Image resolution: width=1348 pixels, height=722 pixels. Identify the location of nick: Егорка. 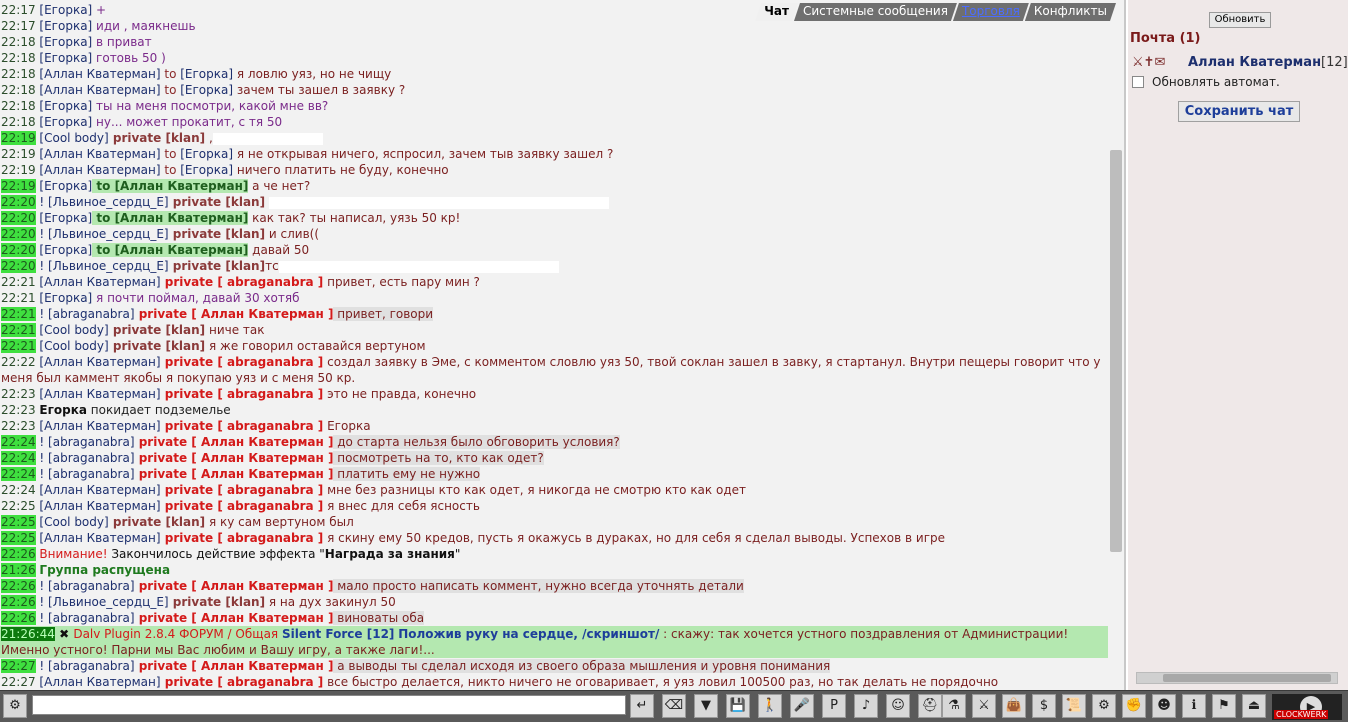
(63, 410).